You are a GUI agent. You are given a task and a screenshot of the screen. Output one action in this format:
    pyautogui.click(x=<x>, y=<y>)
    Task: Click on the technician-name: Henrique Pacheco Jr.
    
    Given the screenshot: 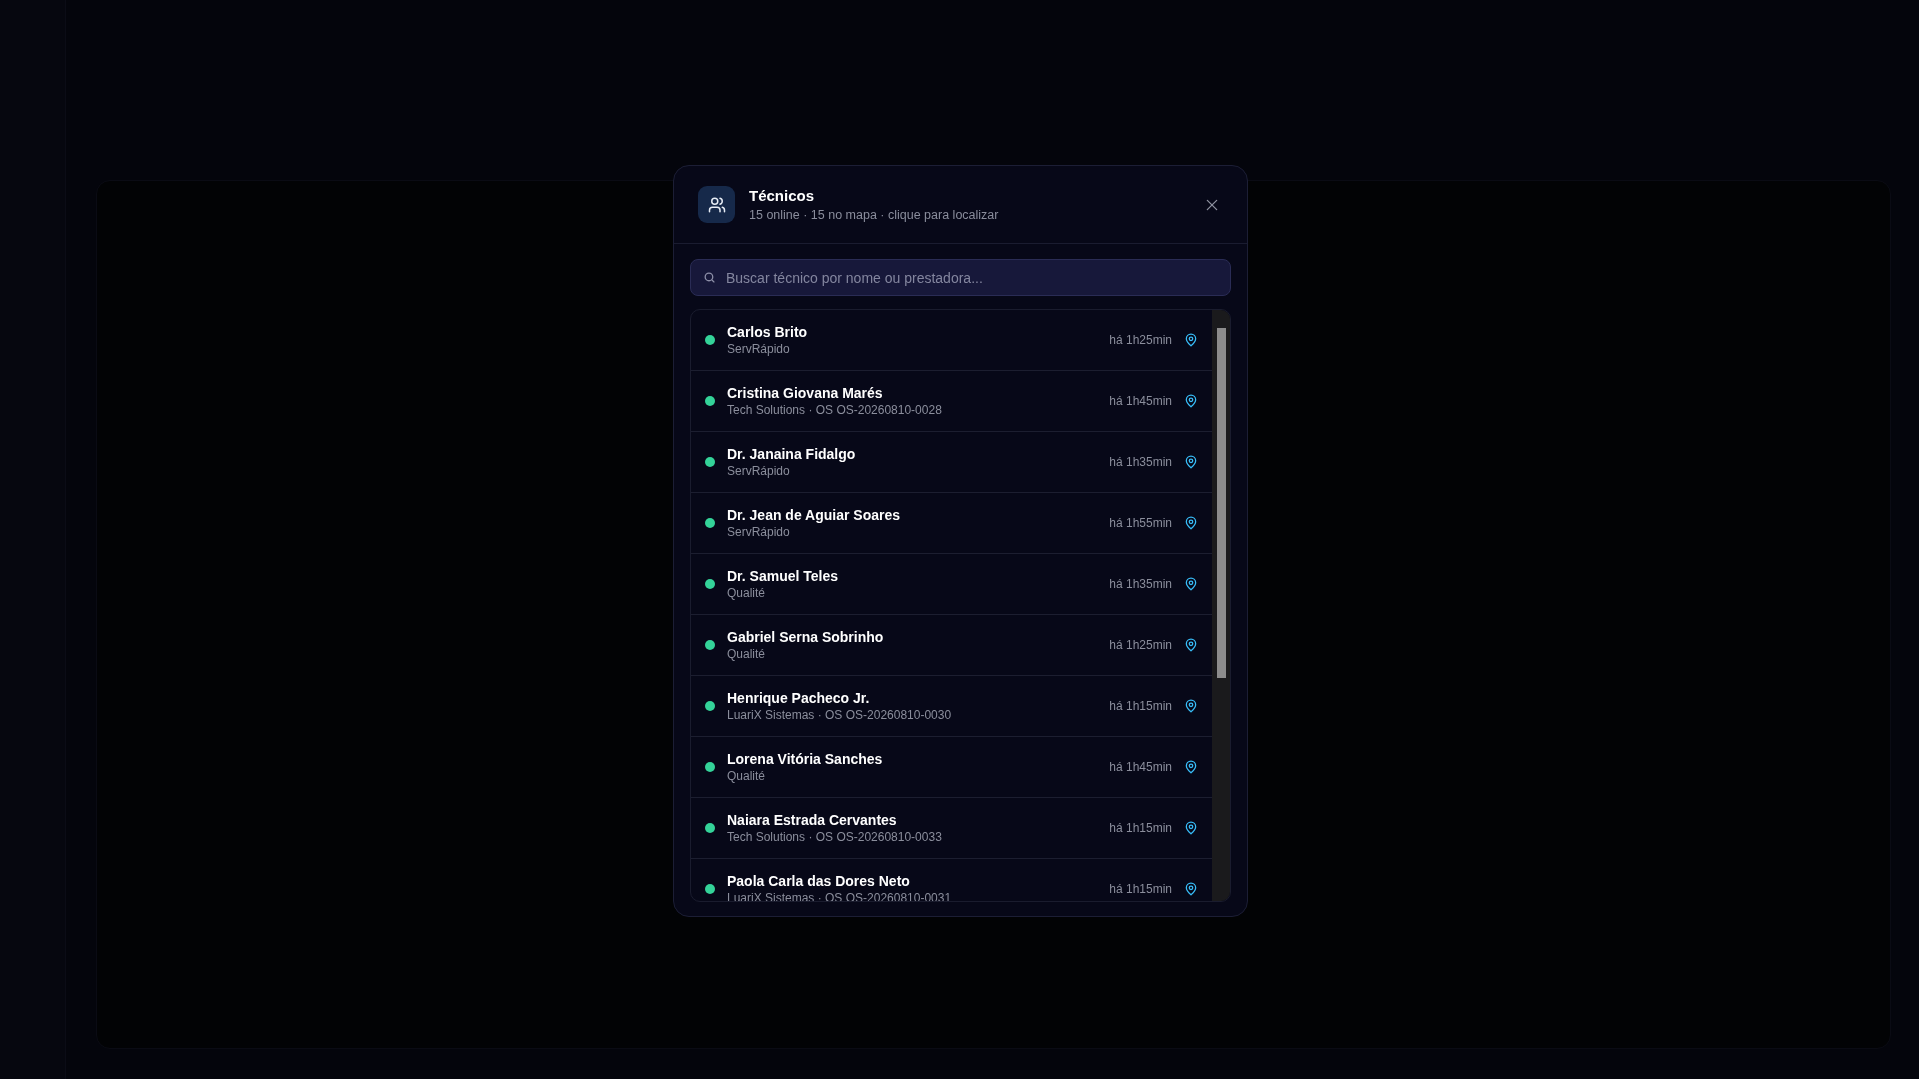 What is the action you would take?
    pyautogui.click(x=799, y=698)
    